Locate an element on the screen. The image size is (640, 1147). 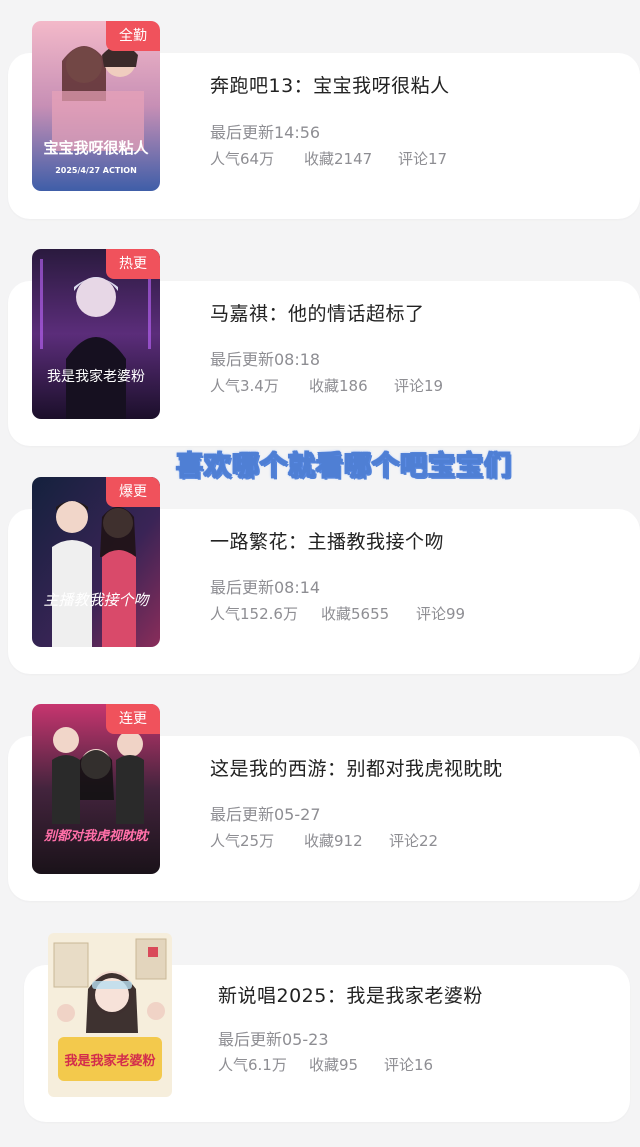
popularity-count: 人气64万 is located at coordinates (242, 159).